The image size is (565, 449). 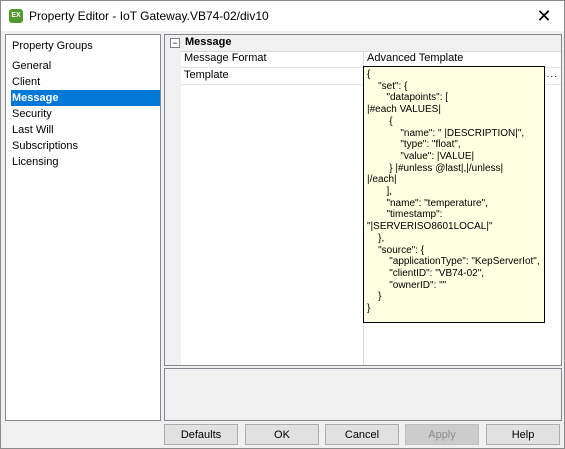 What do you see at coordinates (282, 434) in the screenshot?
I see `ok-button: OK` at bounding box center [282, 434].